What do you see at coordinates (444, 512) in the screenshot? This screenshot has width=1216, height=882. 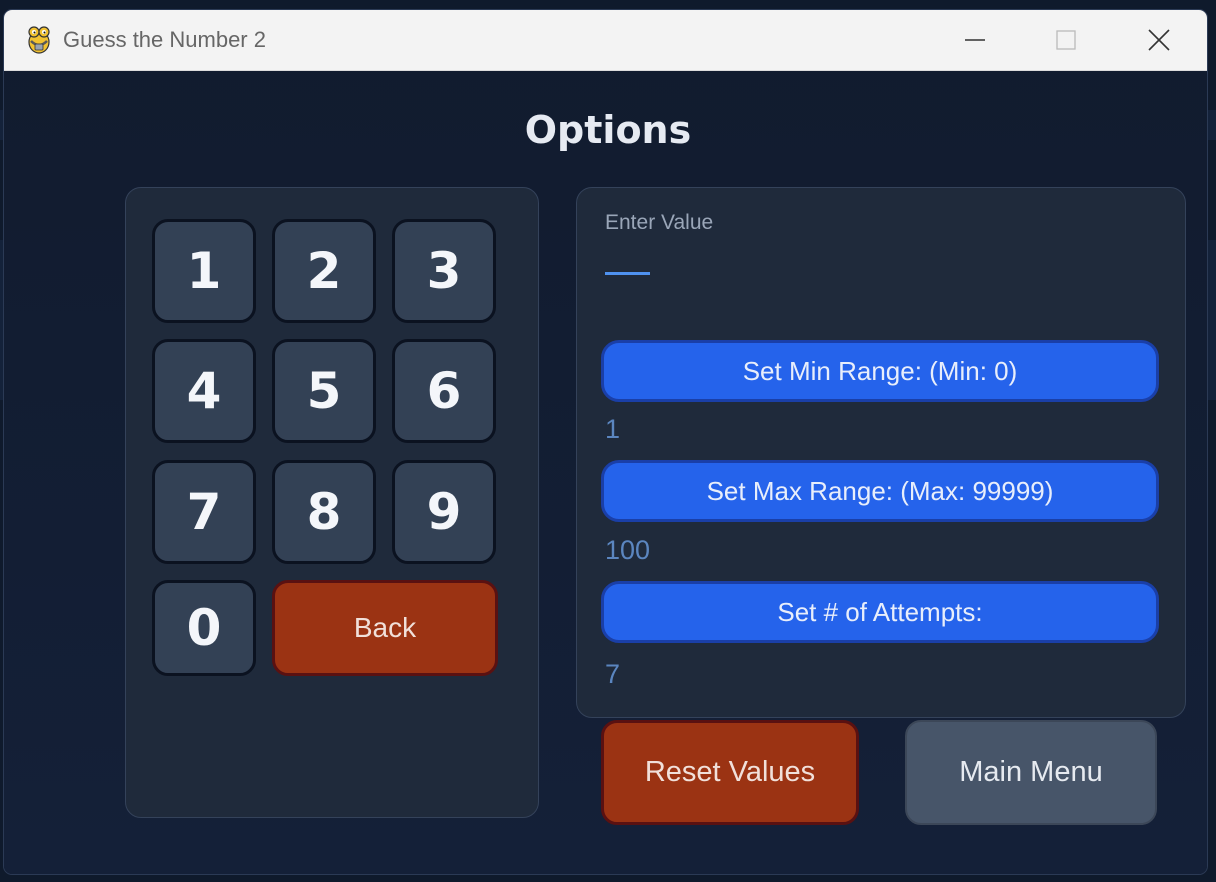 I see `key-9: 9` at bounding box center [444, 512].